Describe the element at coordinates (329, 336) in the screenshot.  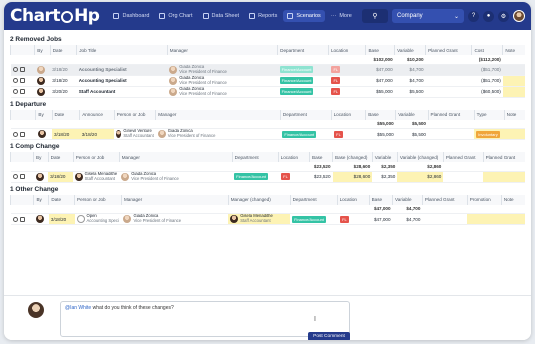
I see `post-comment-button: Post Comment` at that location.